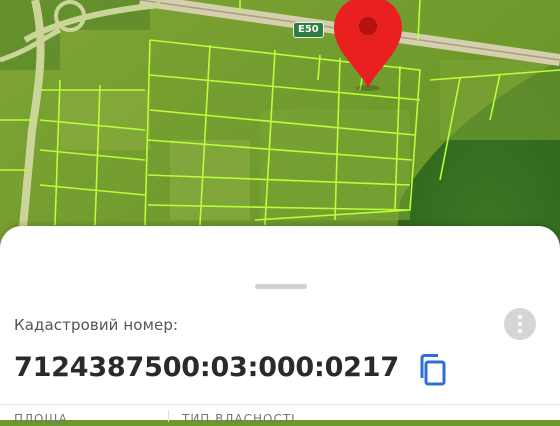 This screenshot has height=426, width=560. Describe the element at coordinates (520, 317) in the screenshot. I see `more-vert-icon` at that location.